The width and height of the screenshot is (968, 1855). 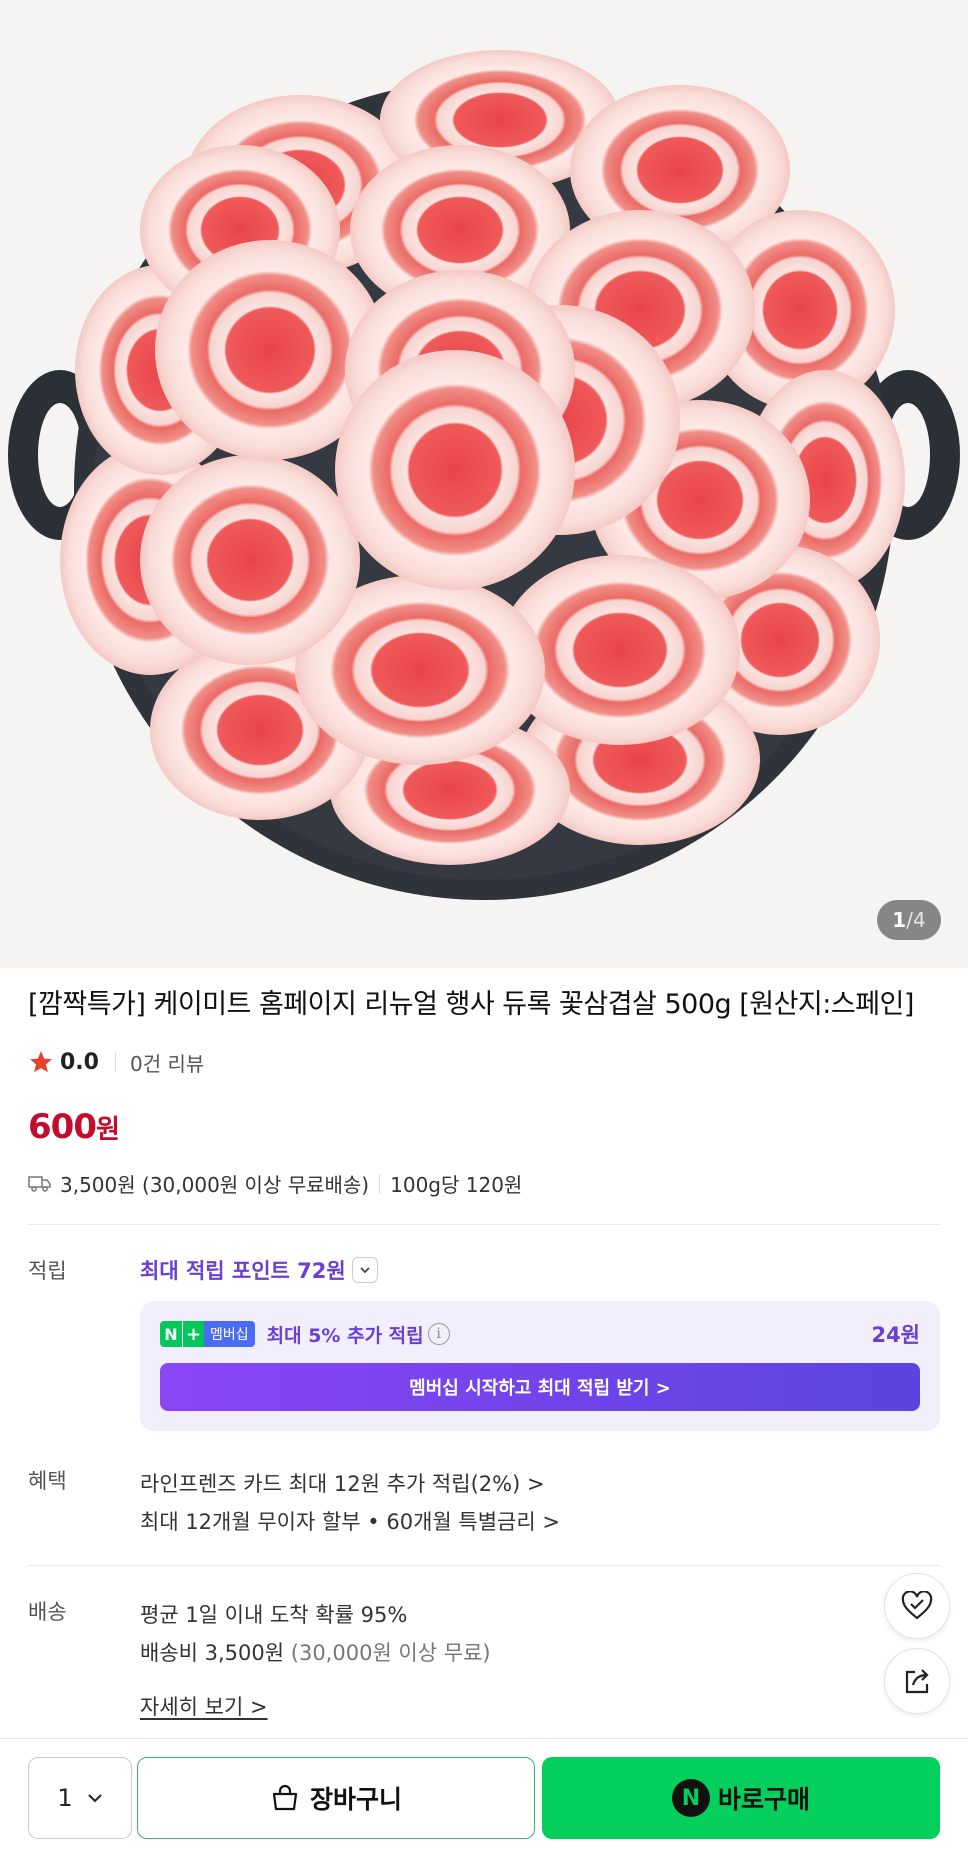 What do you see at coordinates (355, 1799) in the screenshot?
I see `cart-label: 장바구니` at bounding box center [355, 1799].